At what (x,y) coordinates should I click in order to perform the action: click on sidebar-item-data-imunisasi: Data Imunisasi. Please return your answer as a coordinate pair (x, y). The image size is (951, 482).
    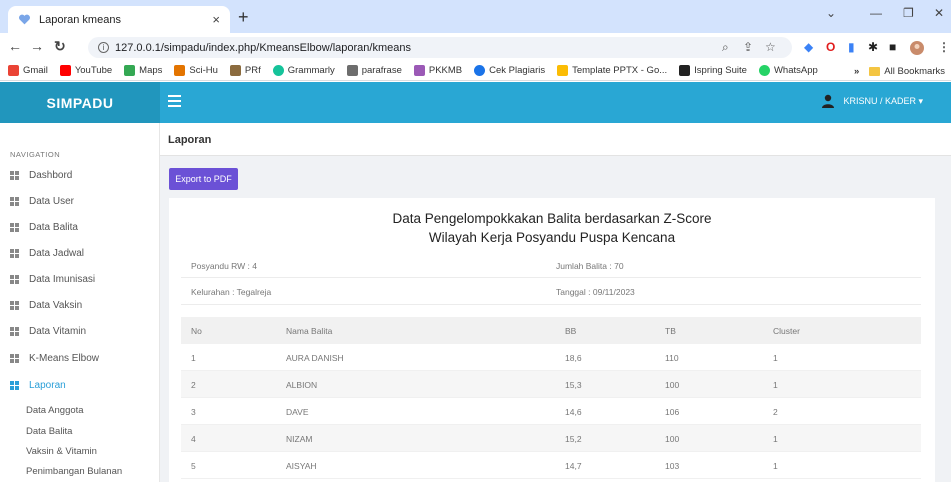
    Looking at the image, I should click on (52, 279).